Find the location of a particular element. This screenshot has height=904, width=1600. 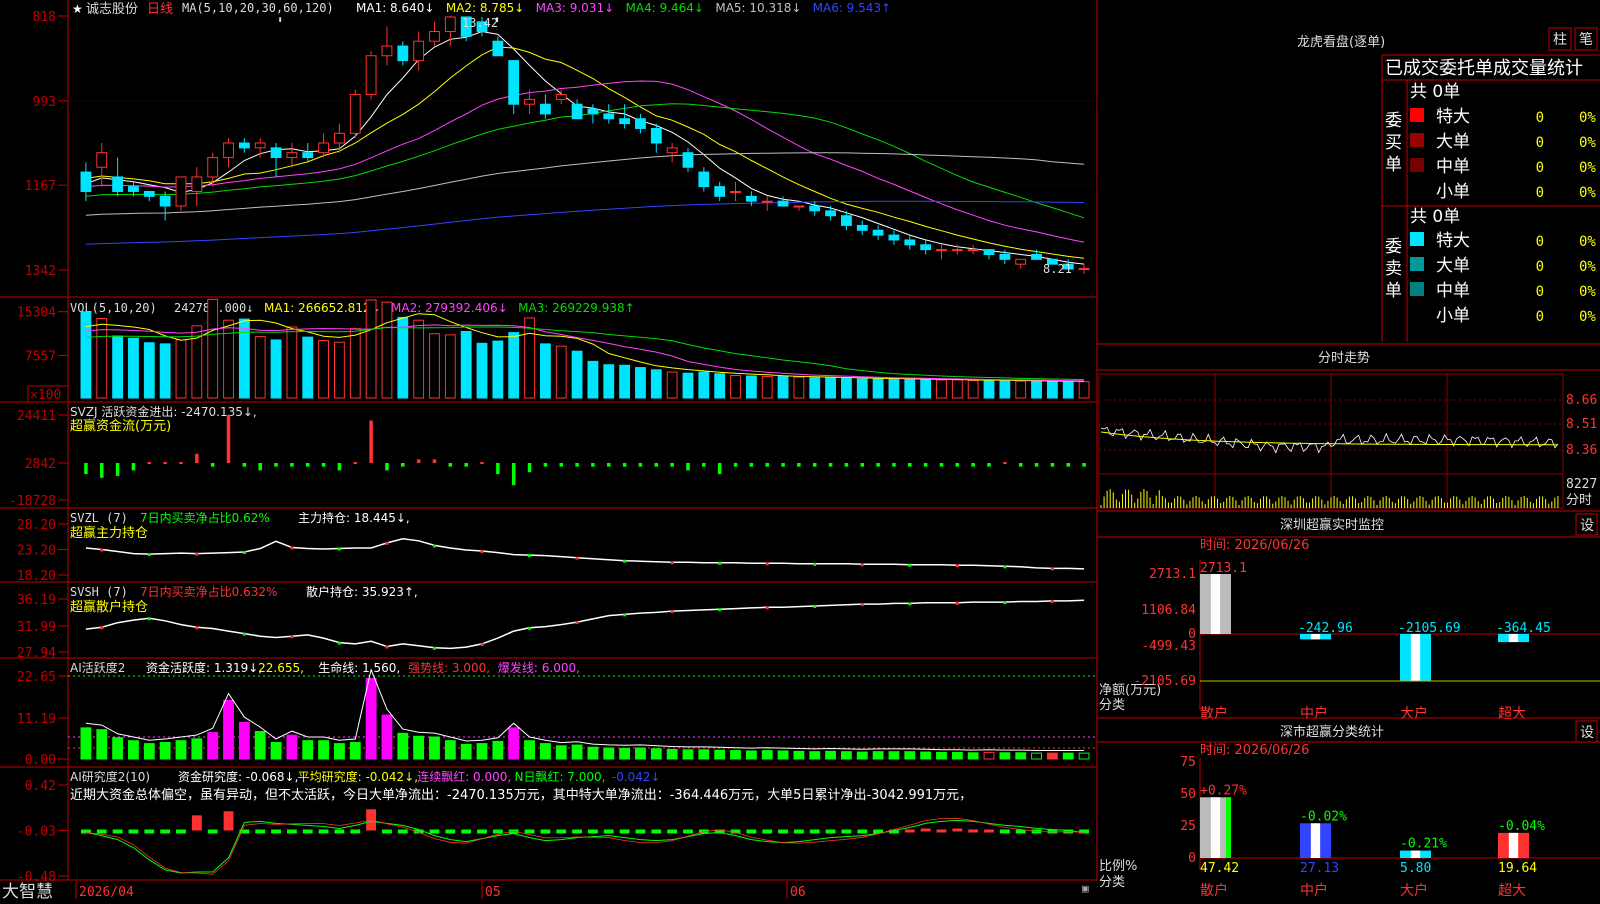

y-tick-label: 993 is located at coordinates (44, 102).